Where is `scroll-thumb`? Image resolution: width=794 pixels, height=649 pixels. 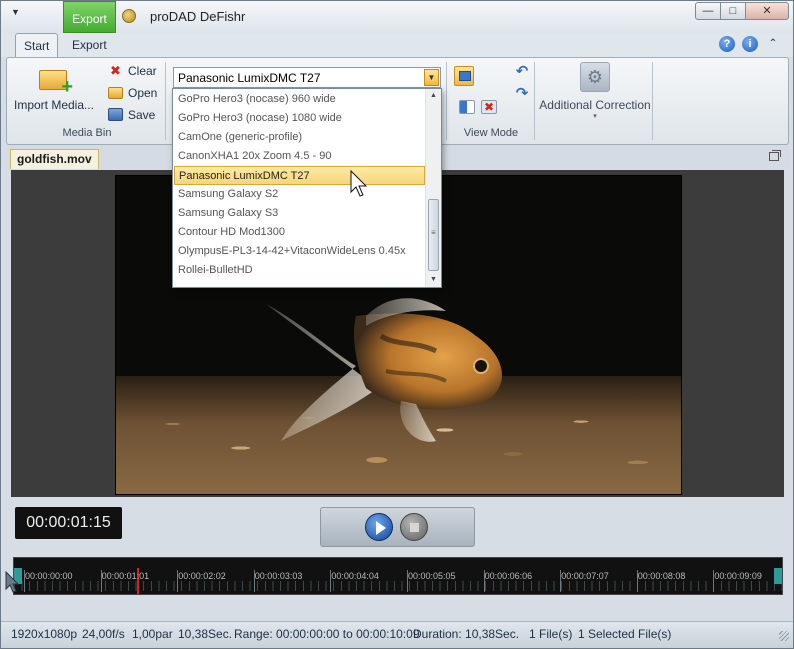 scroll-thumb is located at coordinates (433, 235).